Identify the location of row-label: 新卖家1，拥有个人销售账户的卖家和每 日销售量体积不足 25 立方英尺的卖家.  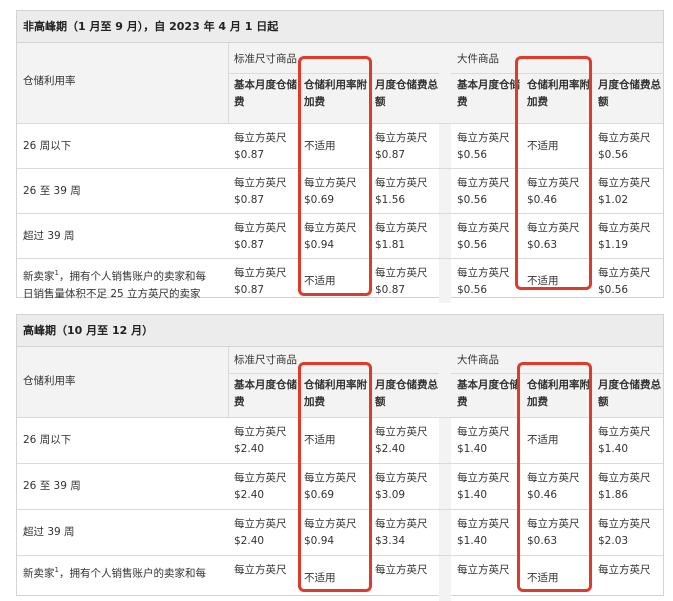
(114, 284).